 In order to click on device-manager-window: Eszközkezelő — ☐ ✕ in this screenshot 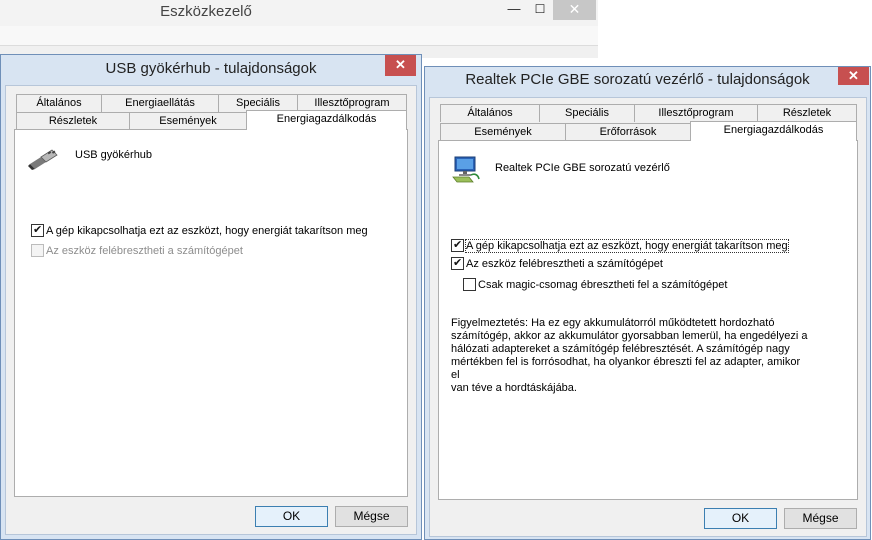, I will do `click(299, 29)`.